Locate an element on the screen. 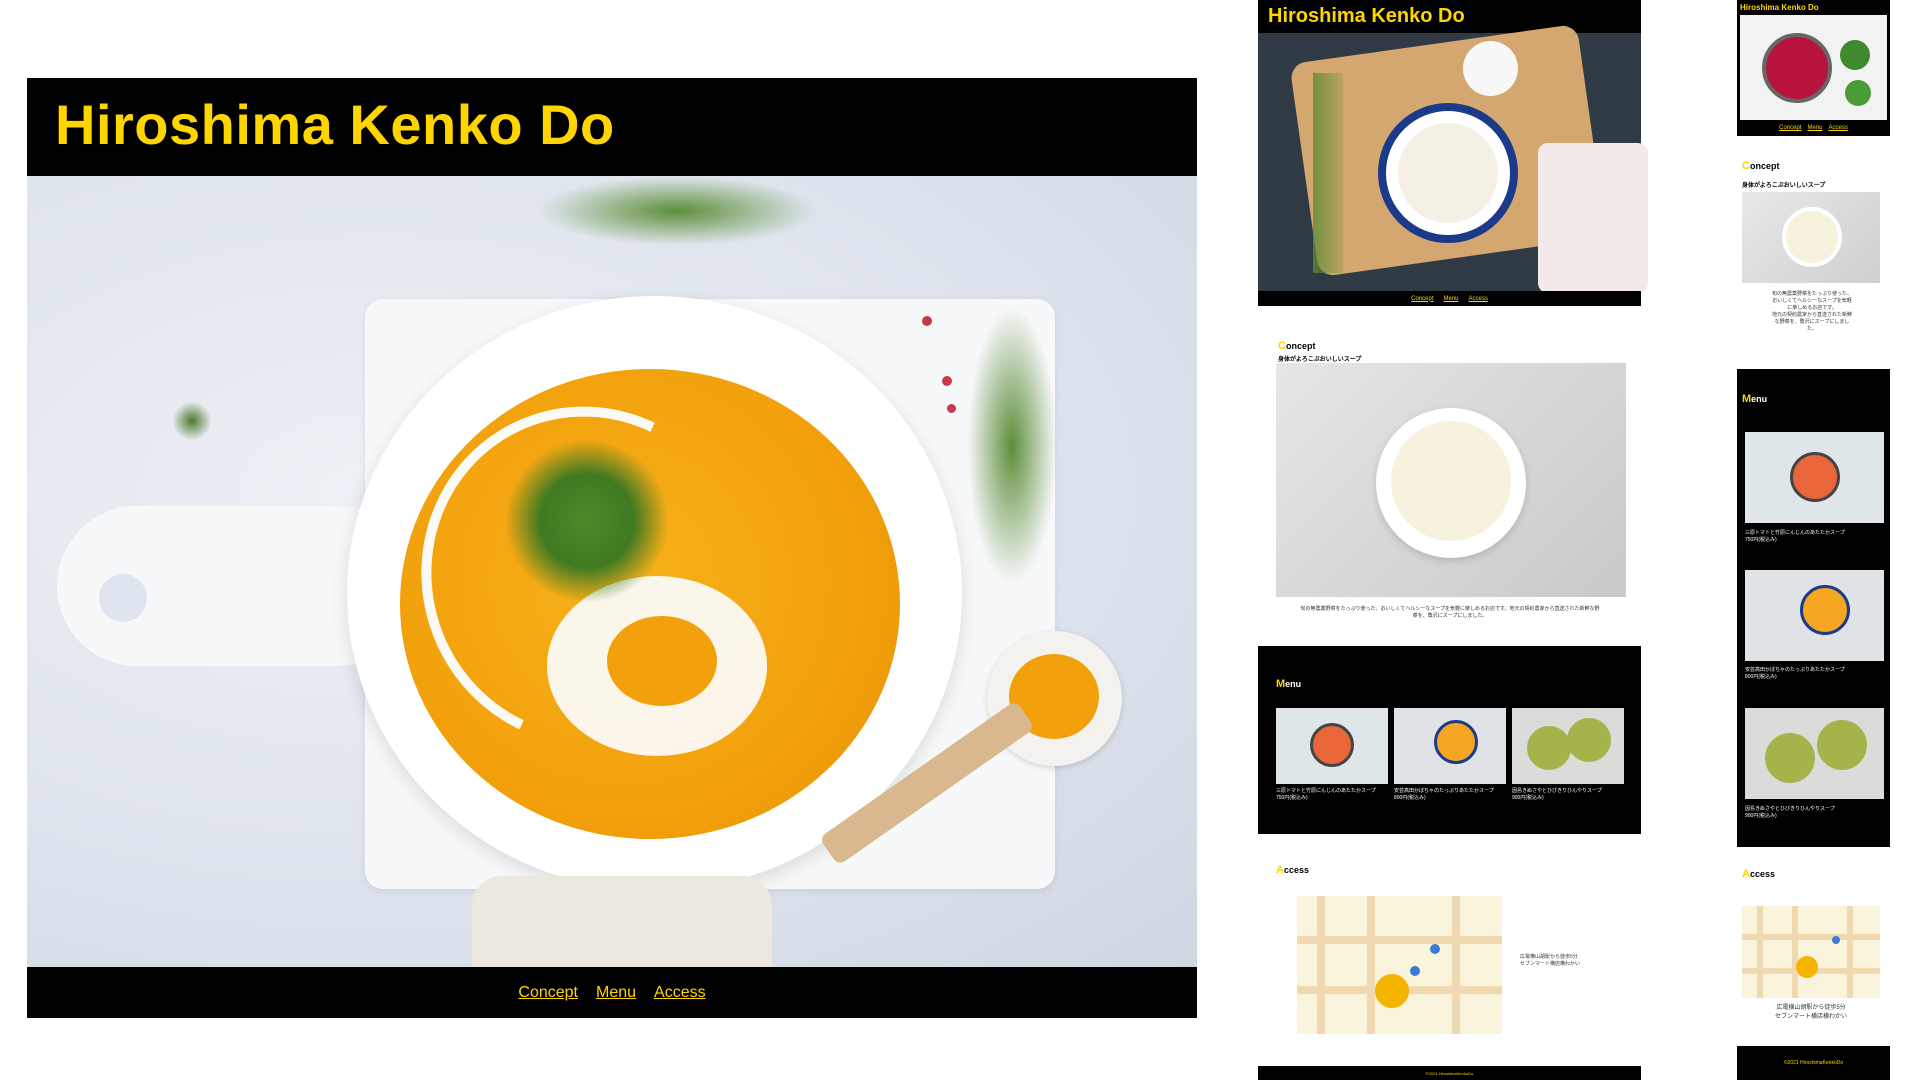 The image size is (1920, 1080). mobile-menu-caption: 因島きぬさやとひびきりひんやりスープ 900円(税込み) is located at coordinates (1790, 812).